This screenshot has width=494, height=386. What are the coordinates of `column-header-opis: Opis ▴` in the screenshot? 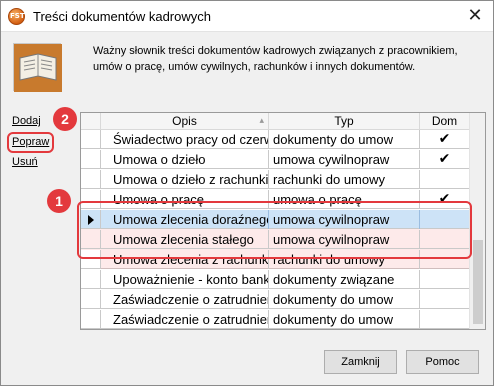 It's located at (185, 121).